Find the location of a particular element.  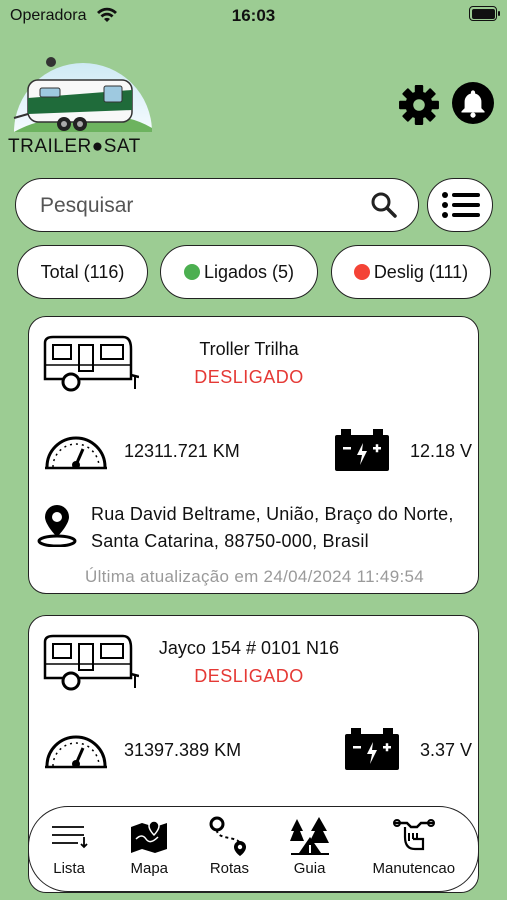

list-lines-icon is located at coordinates (70, 837).